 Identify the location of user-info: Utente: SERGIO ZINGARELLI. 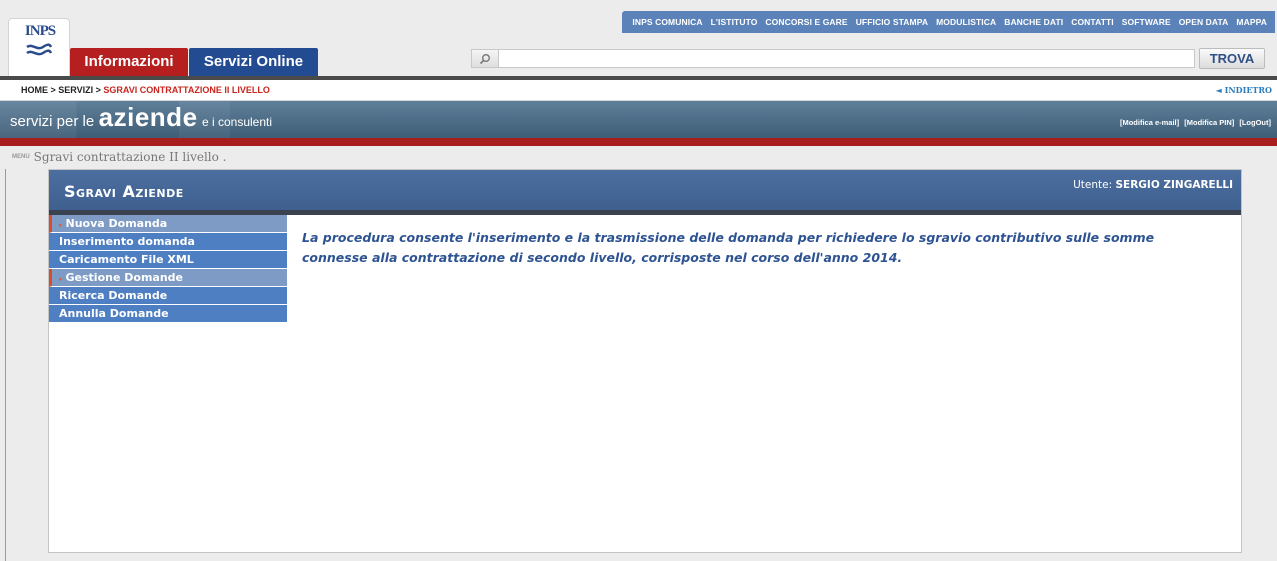
(1153, 185).